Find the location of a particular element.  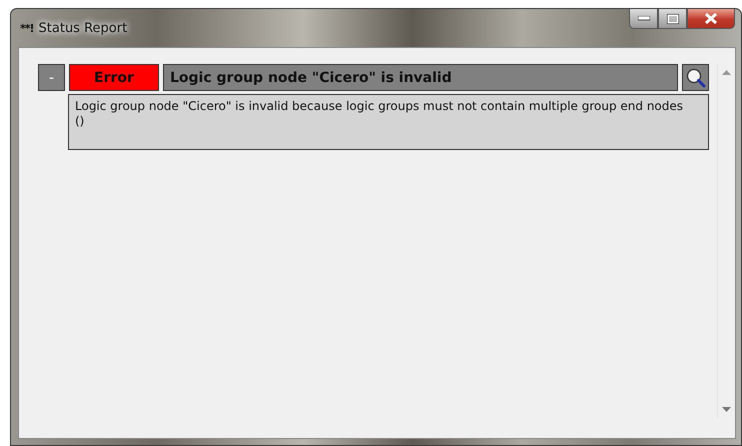

minimize-button is located at coordinates (643, 19).